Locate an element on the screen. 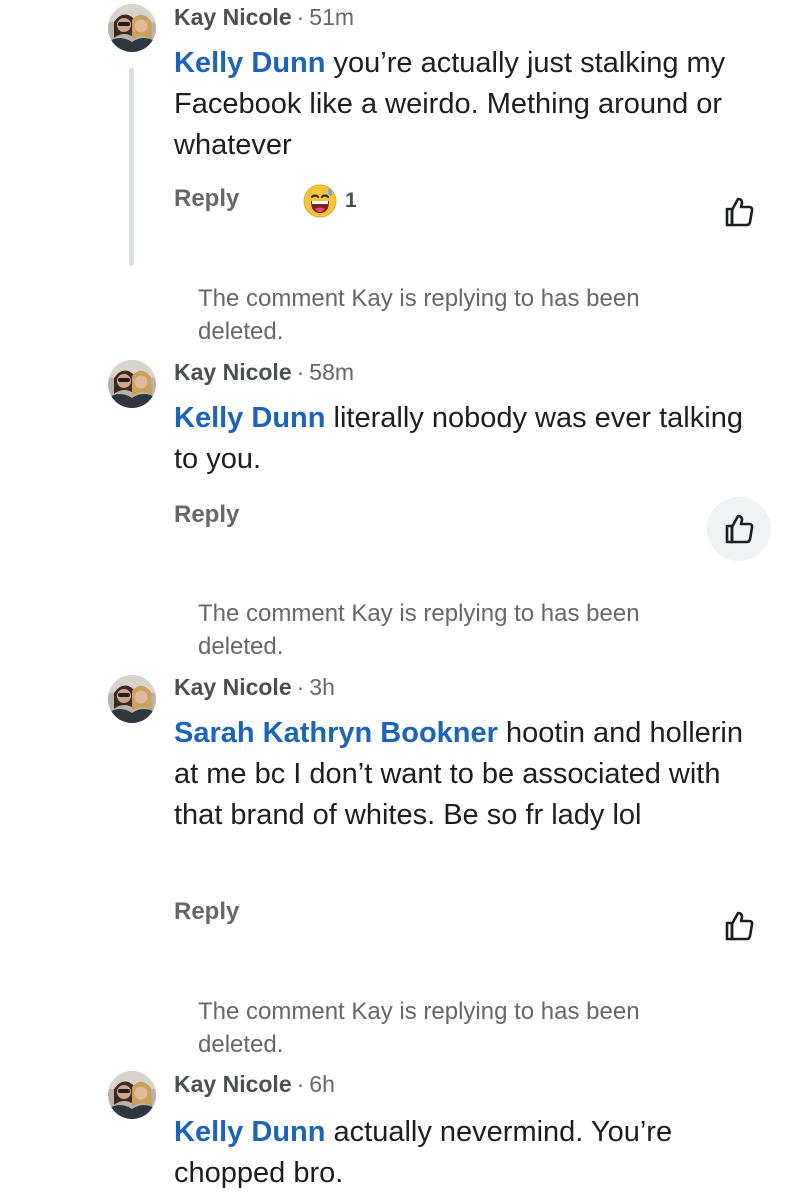 This screenshot has width=790, height=1200. reaction-count: 1 is located at coordinates (351, 200).